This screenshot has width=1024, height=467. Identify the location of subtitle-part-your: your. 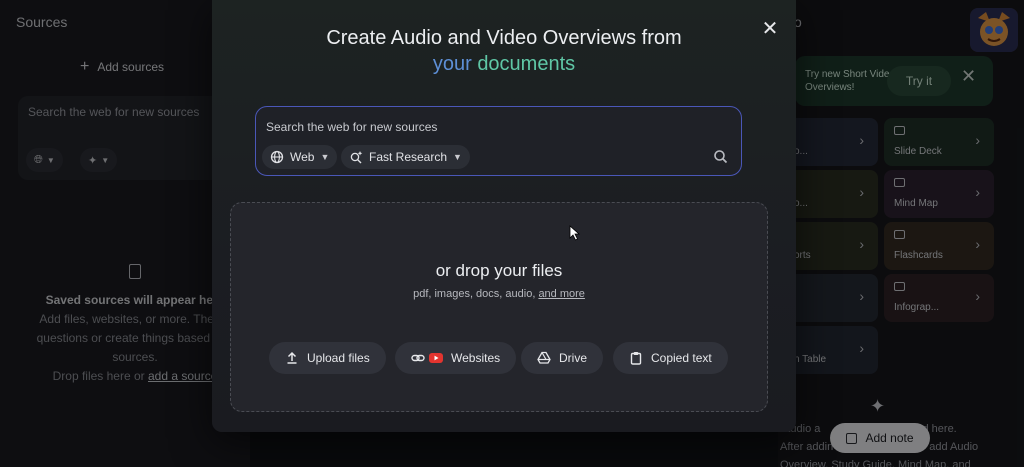
(452, 64).